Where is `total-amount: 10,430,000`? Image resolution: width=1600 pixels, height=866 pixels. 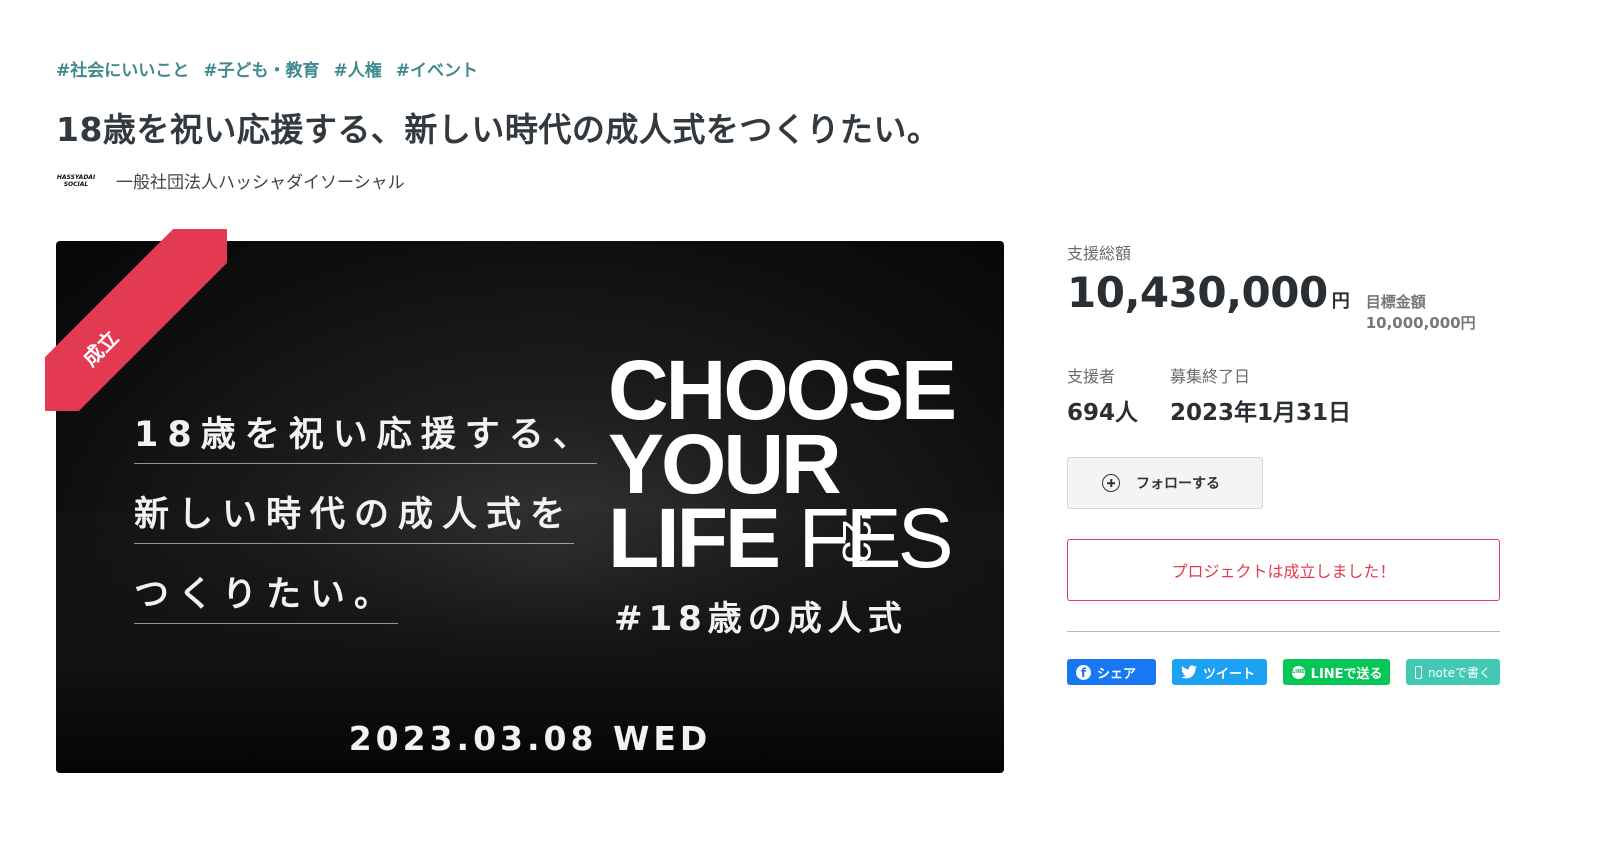
total-amount: 10,430,000 is located at coordinates (1197, 292).